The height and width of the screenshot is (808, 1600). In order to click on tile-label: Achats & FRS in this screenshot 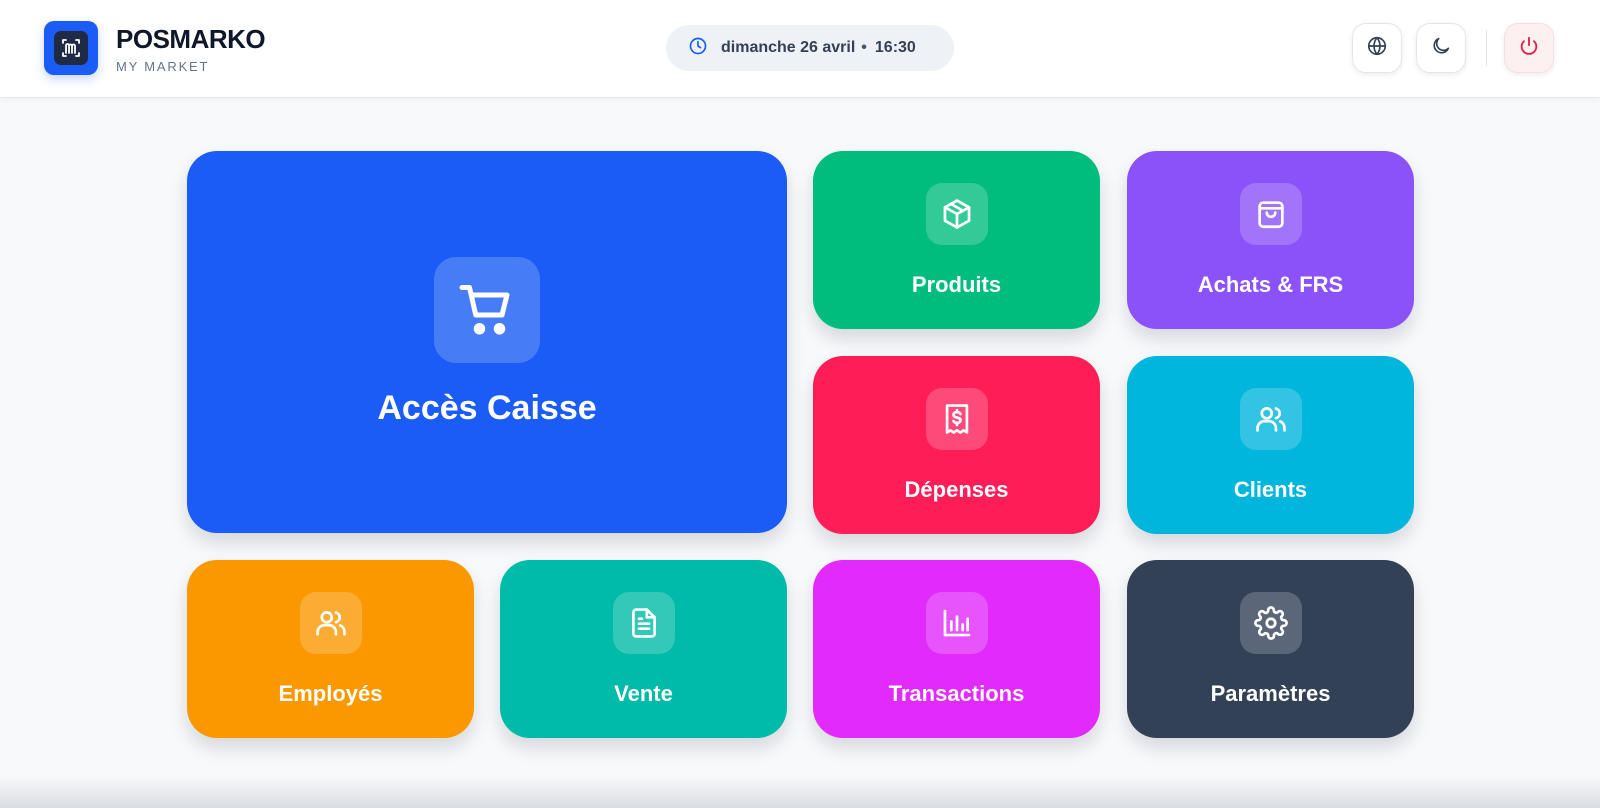, I will do `click(1270, 284)`.